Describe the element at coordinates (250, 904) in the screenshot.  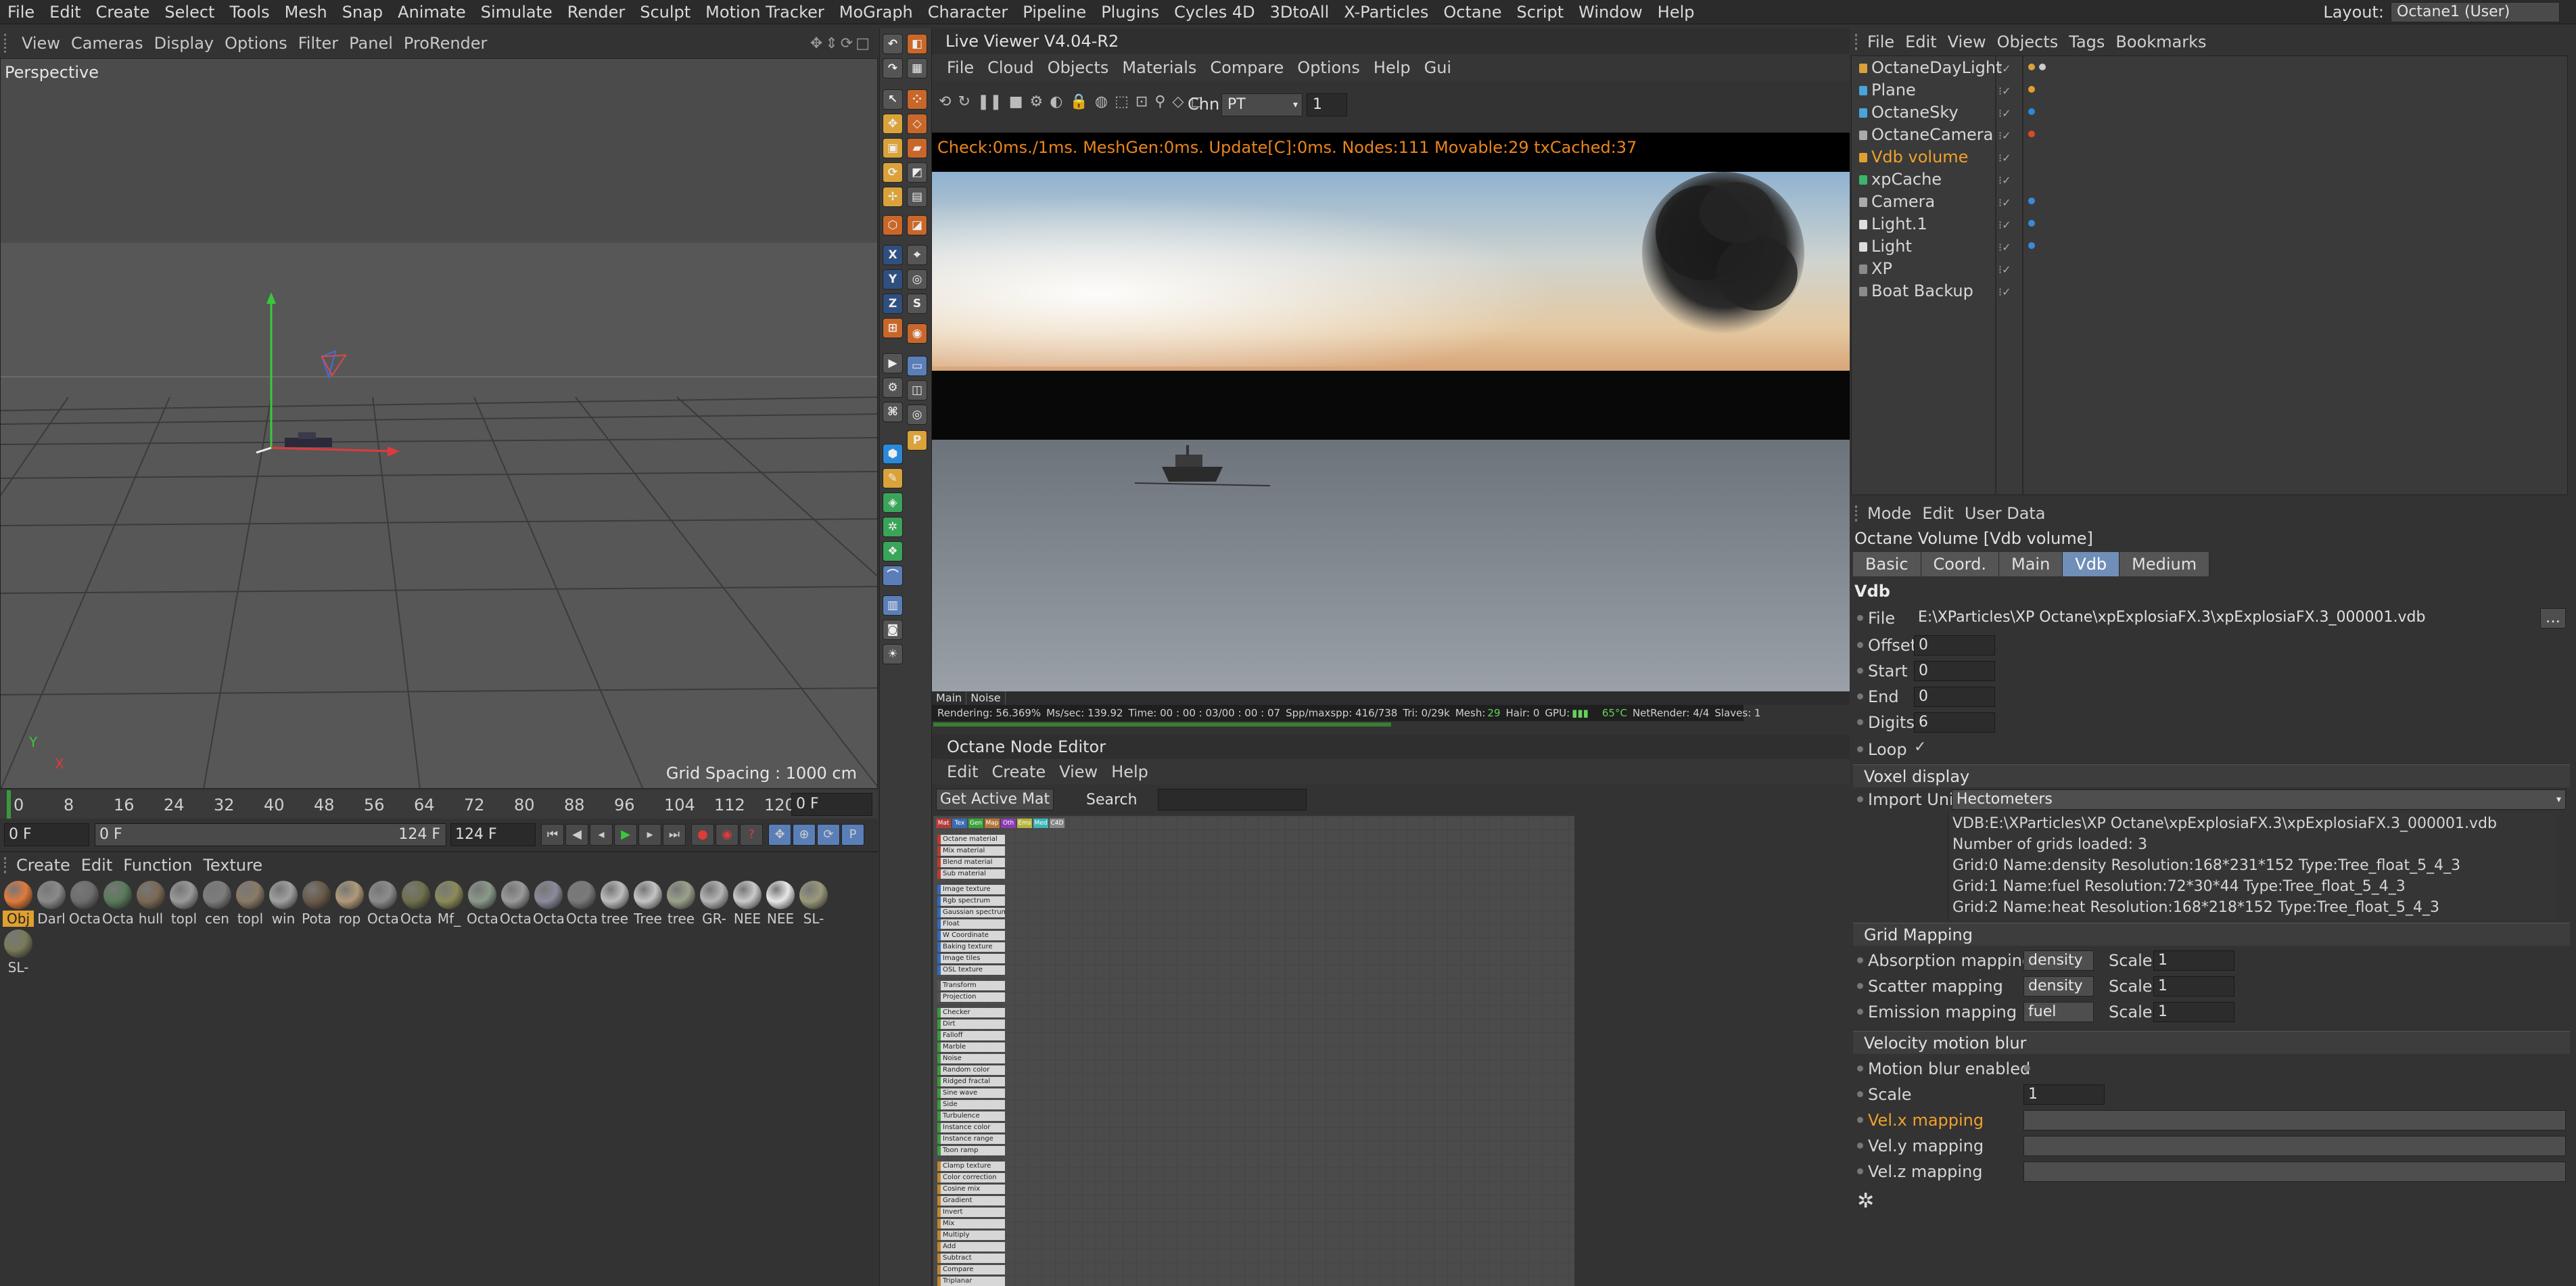
I see `material-swatch: topl` at that location.